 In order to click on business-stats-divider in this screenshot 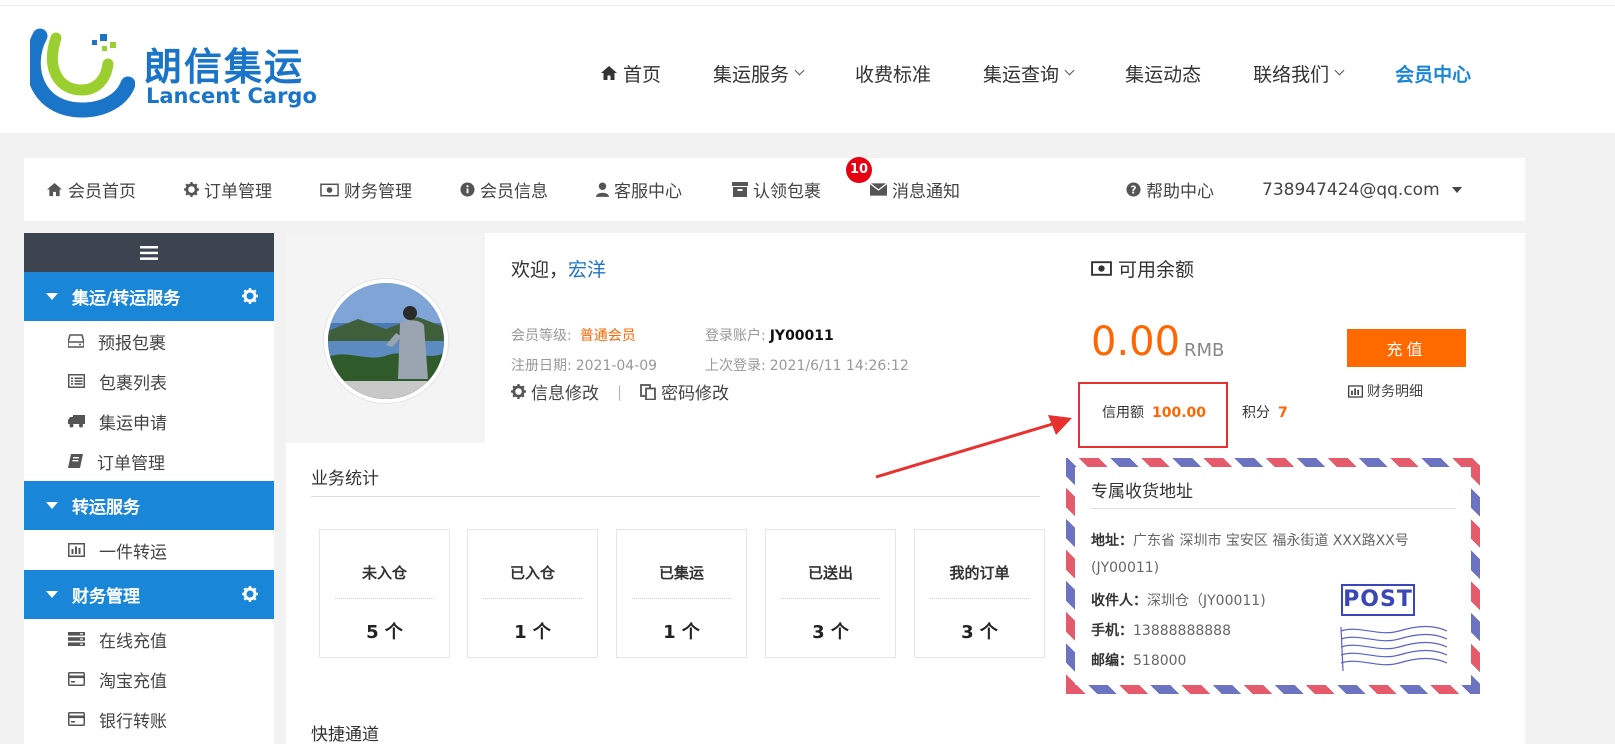, I will do `click(675, 496)`.